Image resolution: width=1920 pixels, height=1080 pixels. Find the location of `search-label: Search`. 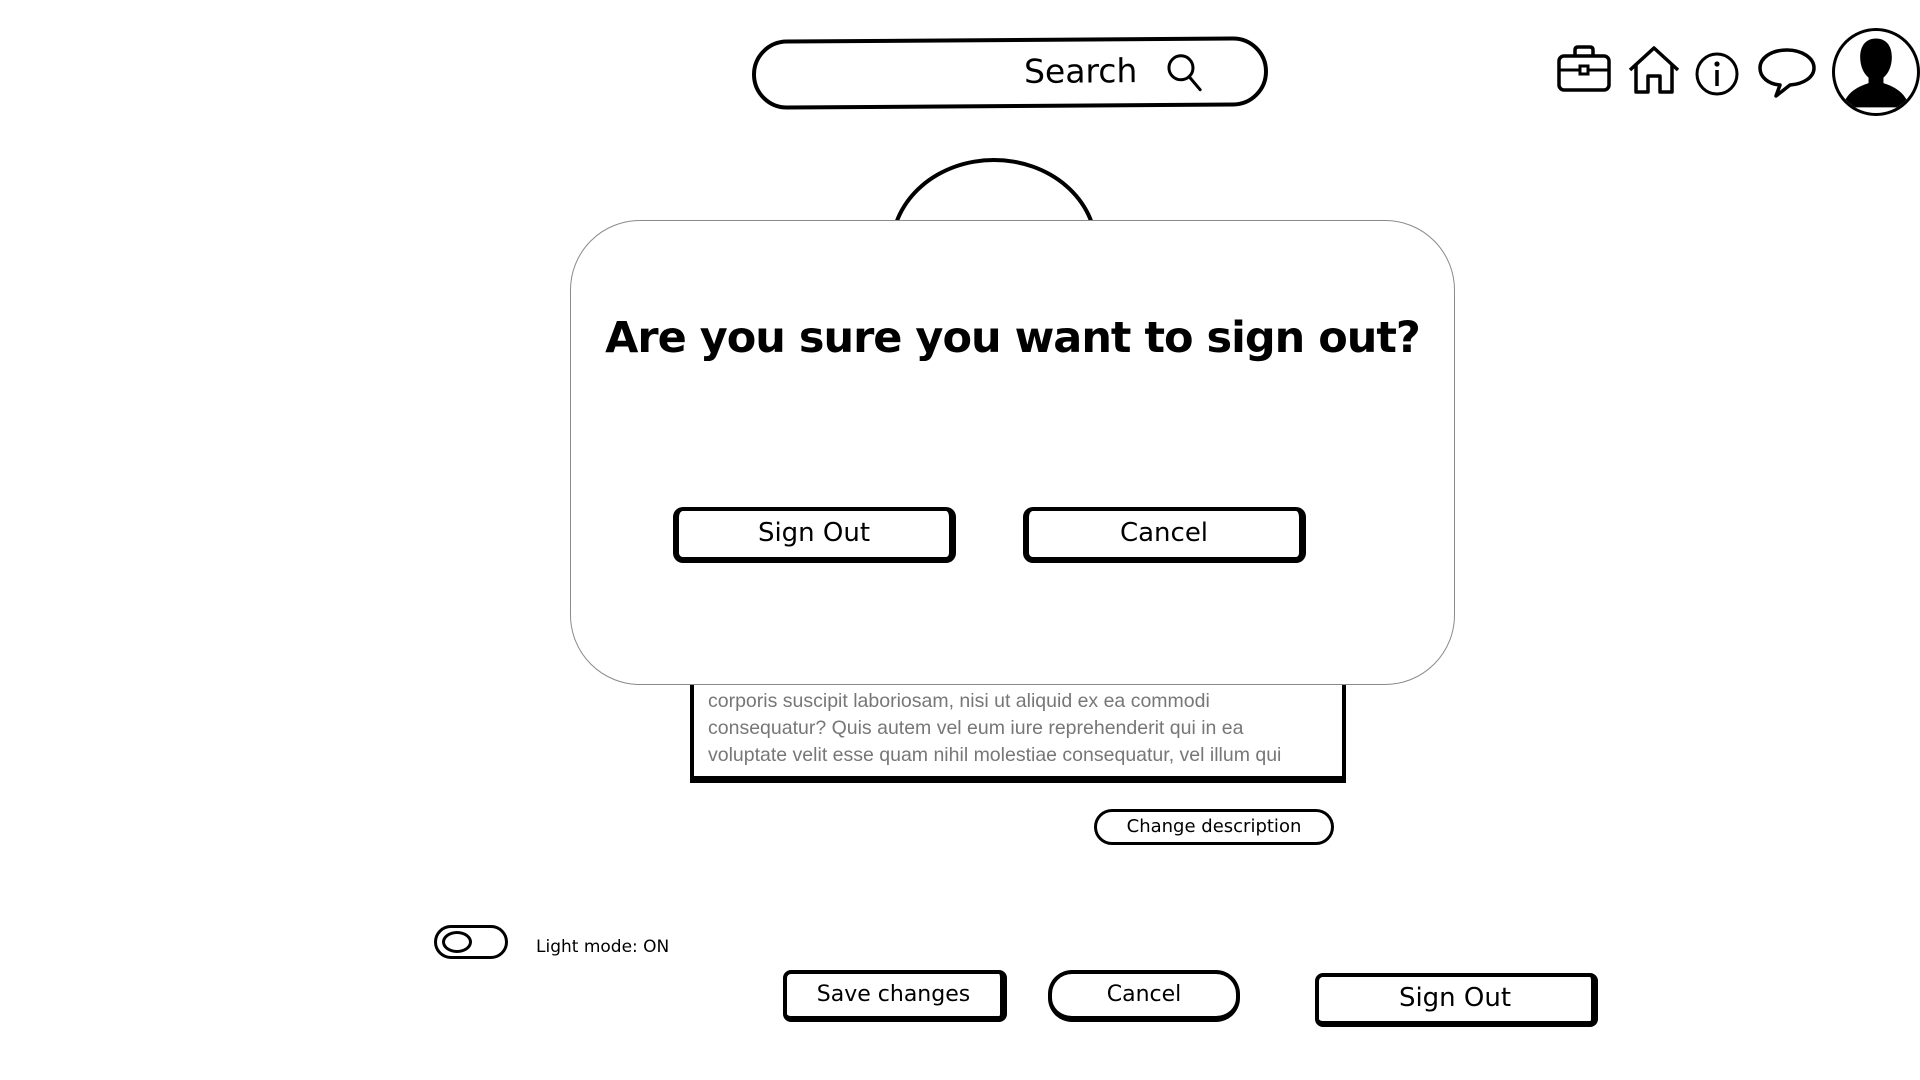

search-label: Search is located at coordinates (1080, 71).